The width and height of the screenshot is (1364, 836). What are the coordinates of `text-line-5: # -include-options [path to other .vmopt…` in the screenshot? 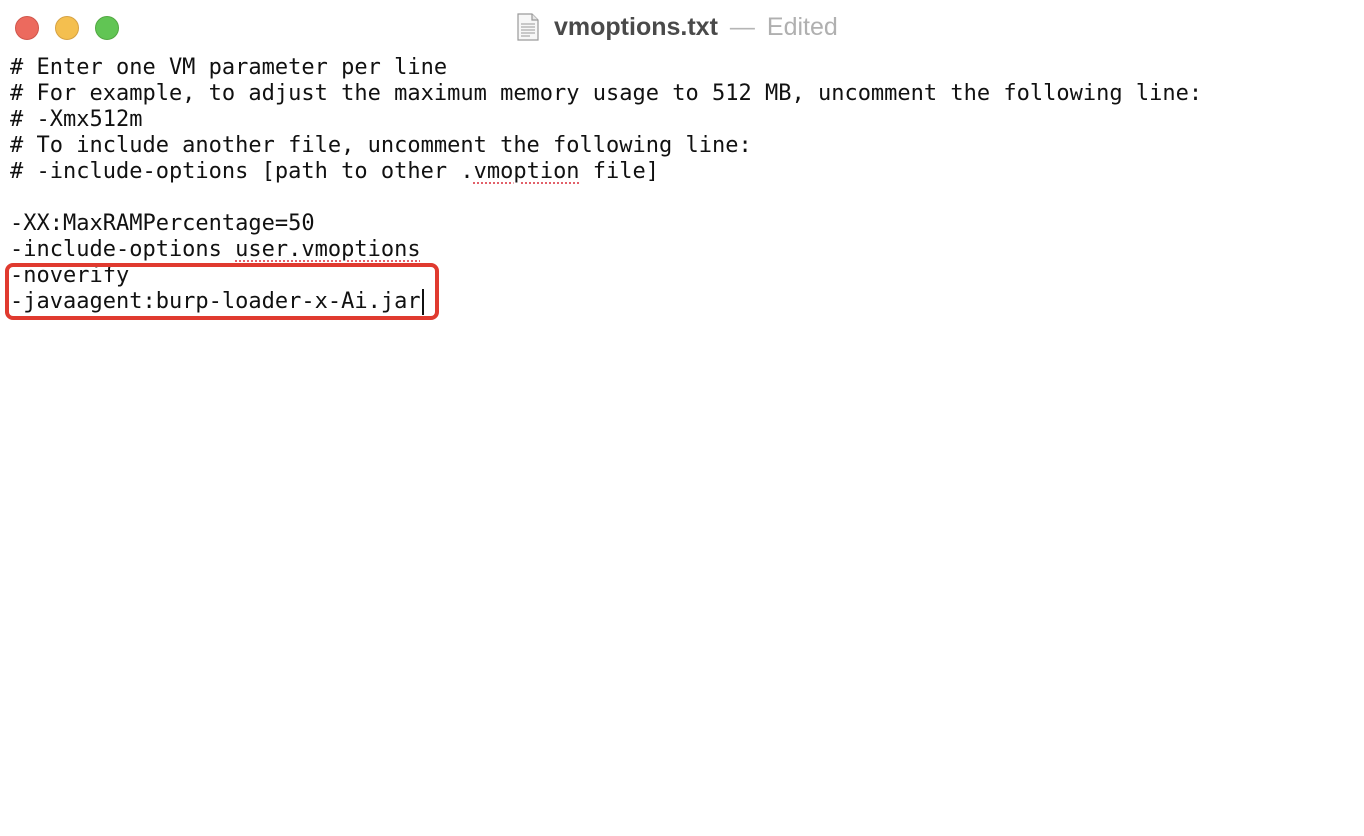 It's located at (680, 172).